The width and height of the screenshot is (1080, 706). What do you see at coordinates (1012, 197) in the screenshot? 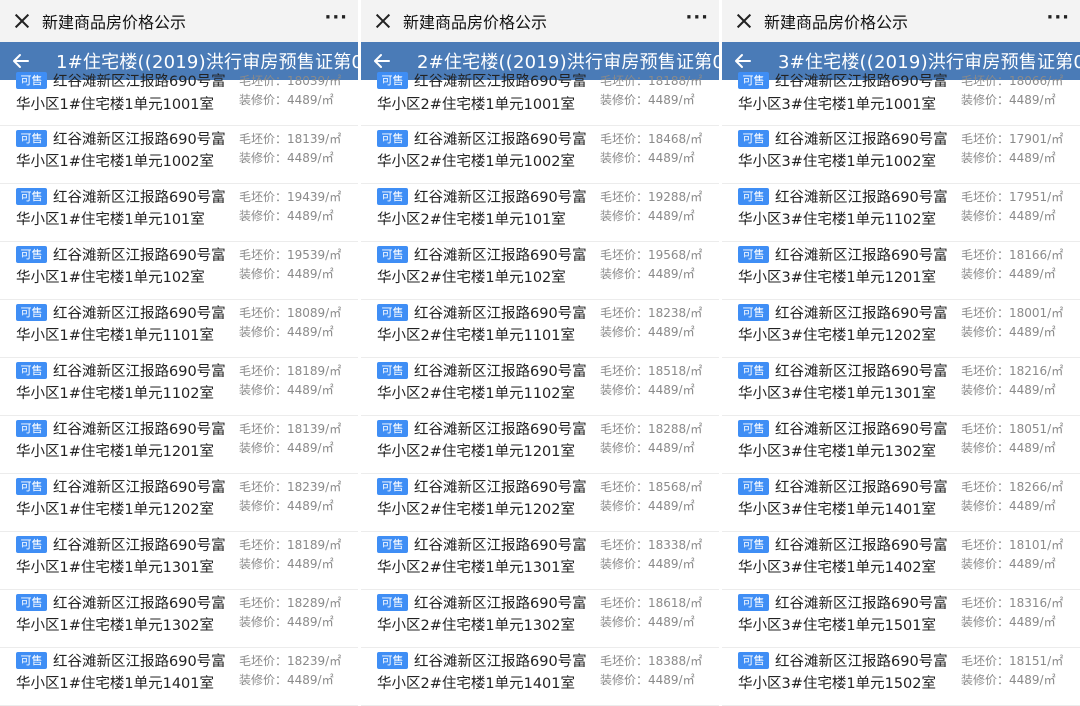
I see `rough-price: 毛坯价：17951/㎡` at bounding box center [1012, 197].